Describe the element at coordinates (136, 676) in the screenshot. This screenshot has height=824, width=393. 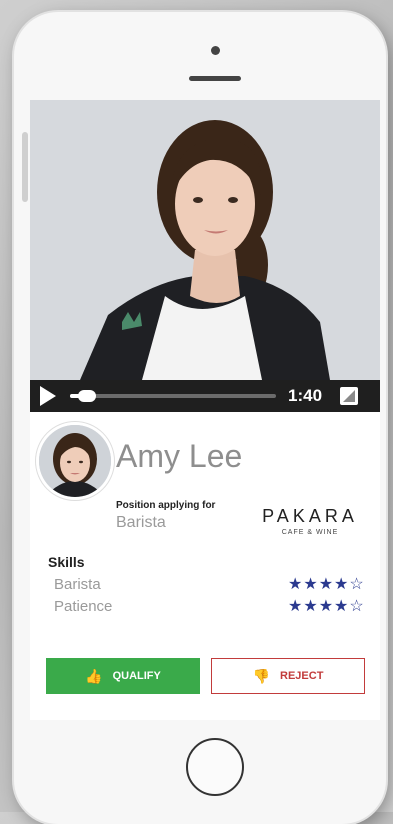
I see `qualify-label: QUALIFY` at that location.